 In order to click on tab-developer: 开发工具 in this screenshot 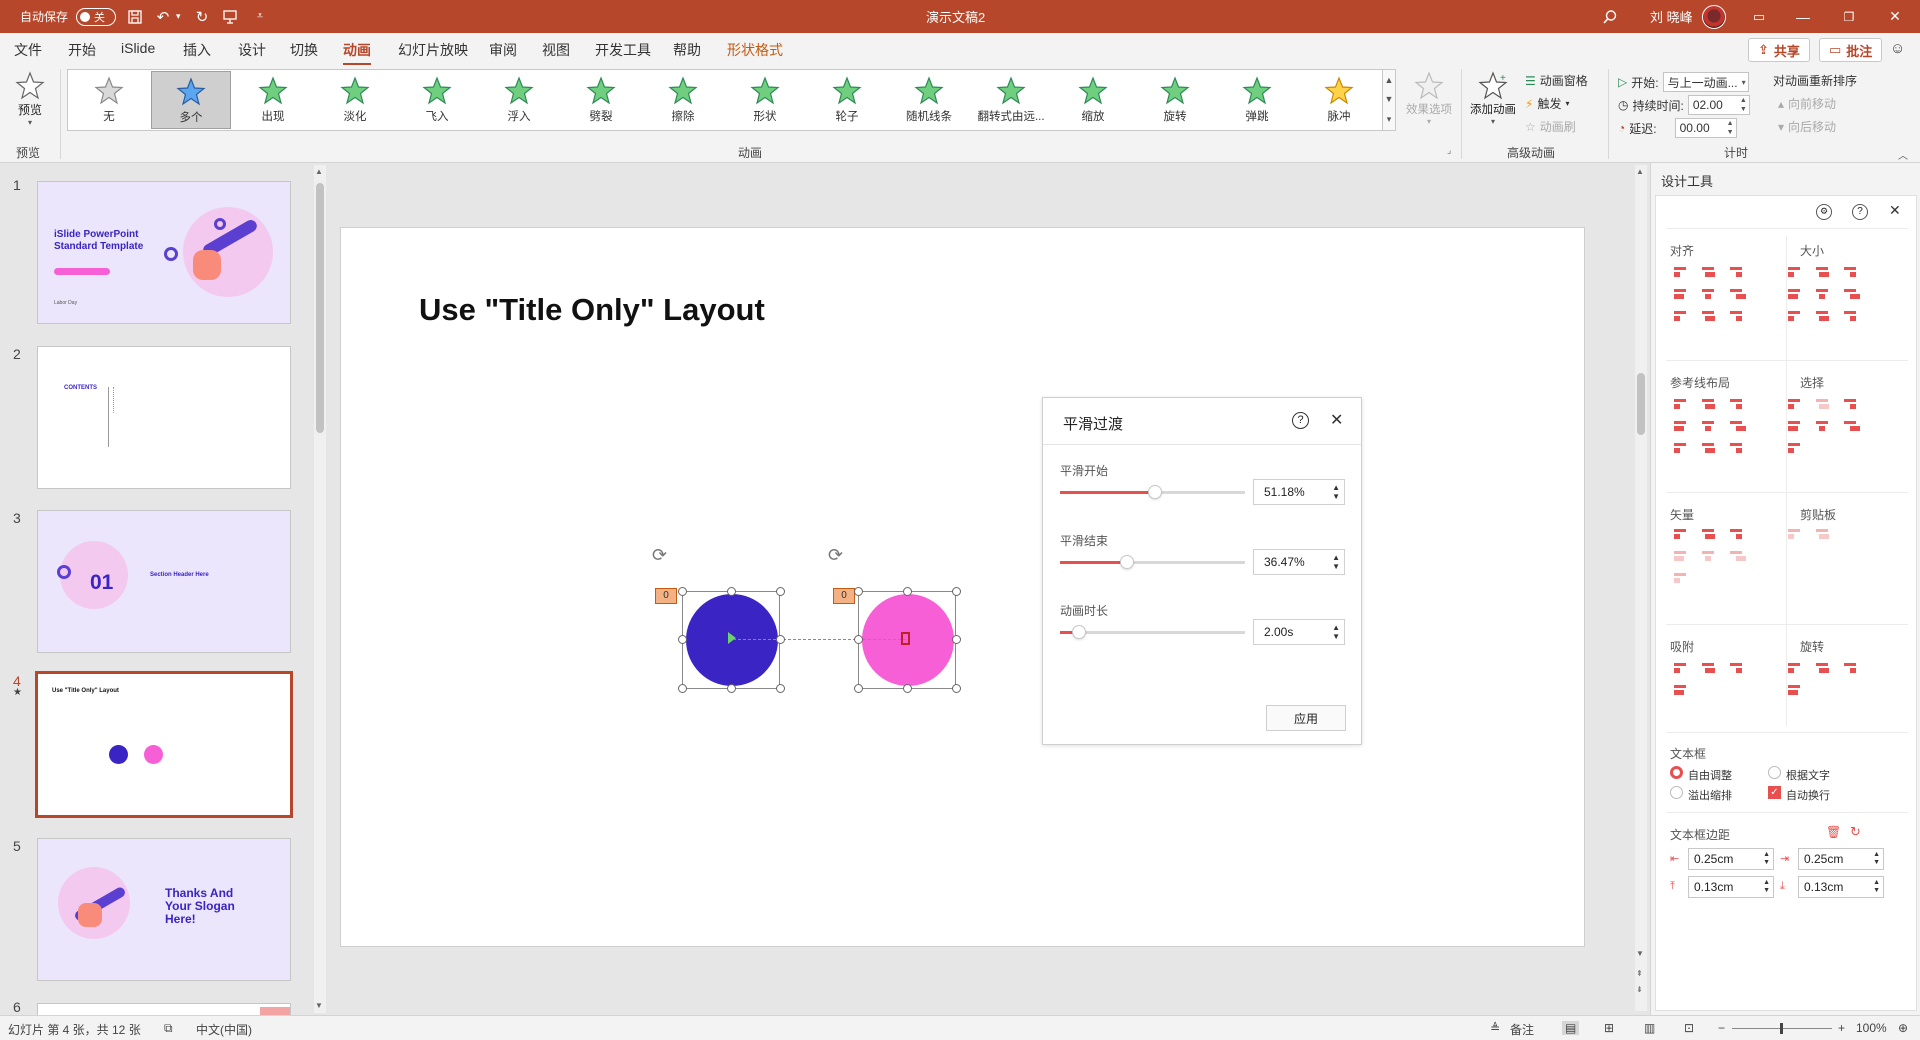, I will do `click(623, 50)`.